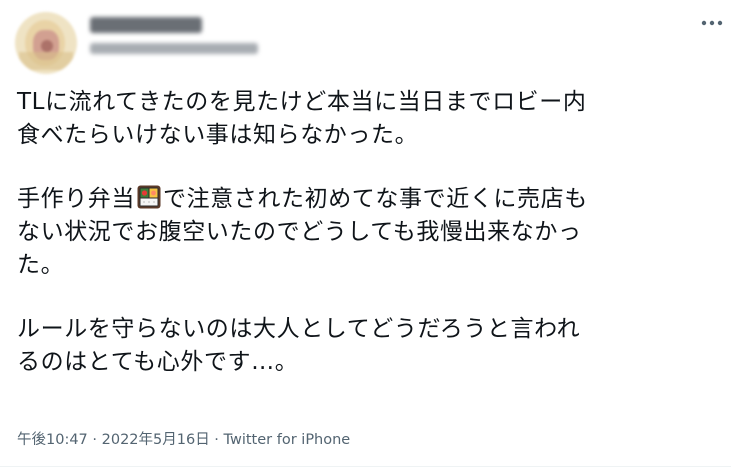 The height and width of the screenshot is (473, 731). I want to click on tweet-source: Twitter for iPhone, so click(287, 440).